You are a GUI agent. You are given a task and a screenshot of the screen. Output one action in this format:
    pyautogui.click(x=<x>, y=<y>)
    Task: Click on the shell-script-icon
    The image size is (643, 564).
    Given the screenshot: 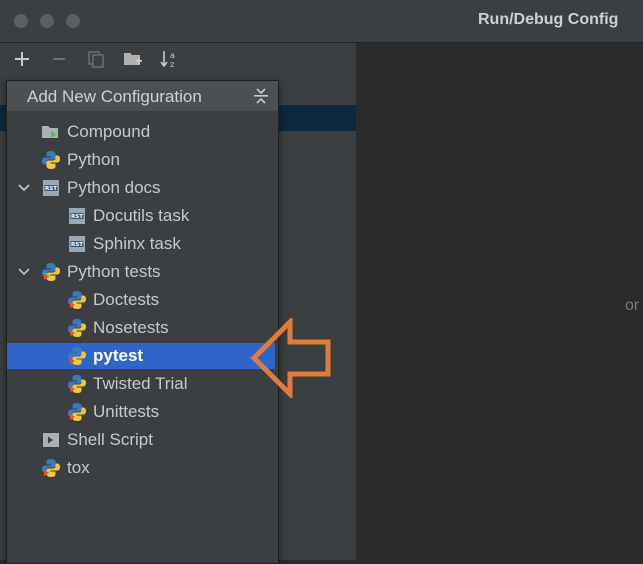 What is the action you would take?
    pyautogui.click(x=51, y=440)
    